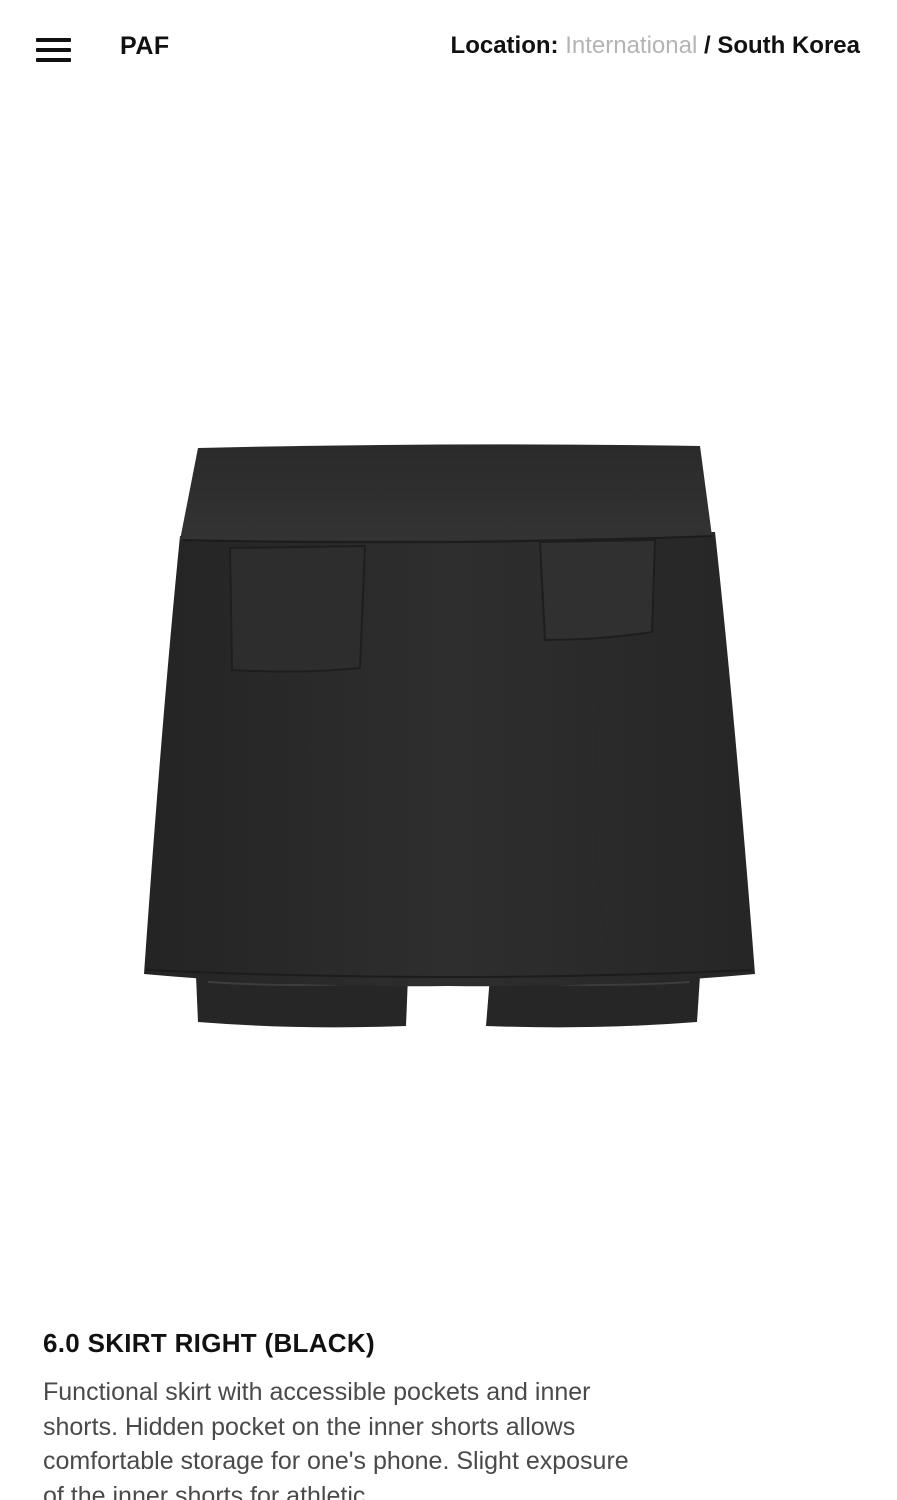 This screenshot has width=897, height=1500. What do you see at coordinates (145, 46) in the screenshot?
I see `brand-logo: PAF` at bounding box center [145, 46].